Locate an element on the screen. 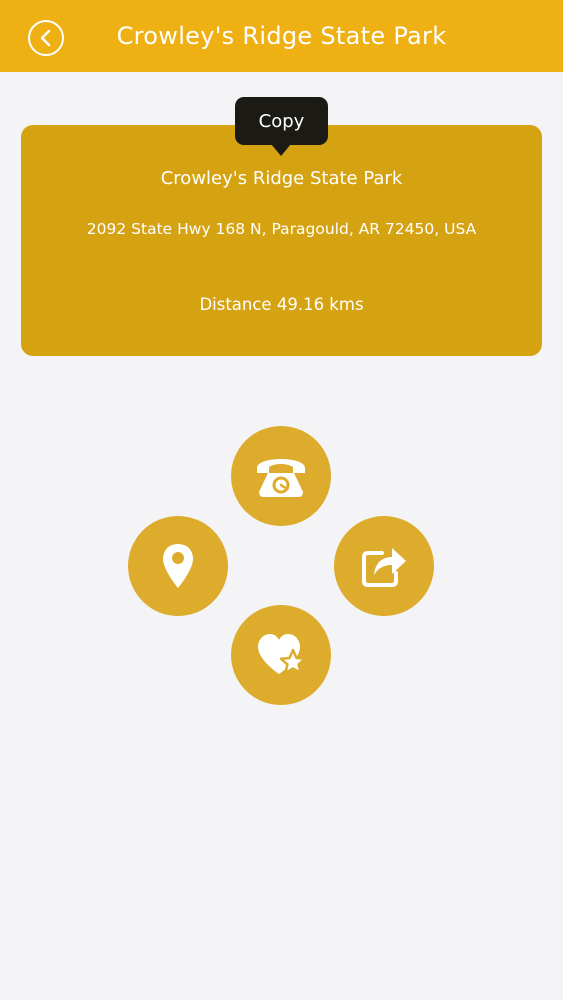 The image size is (563, 1000). heart-star-icon is located at coordinates (282, 654).